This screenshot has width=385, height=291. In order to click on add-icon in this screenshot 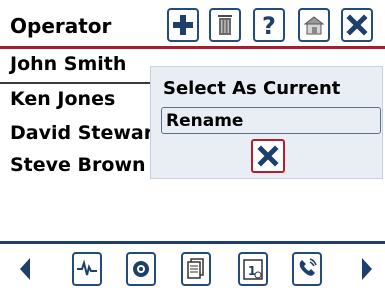, I will do `click(183, 25)`.